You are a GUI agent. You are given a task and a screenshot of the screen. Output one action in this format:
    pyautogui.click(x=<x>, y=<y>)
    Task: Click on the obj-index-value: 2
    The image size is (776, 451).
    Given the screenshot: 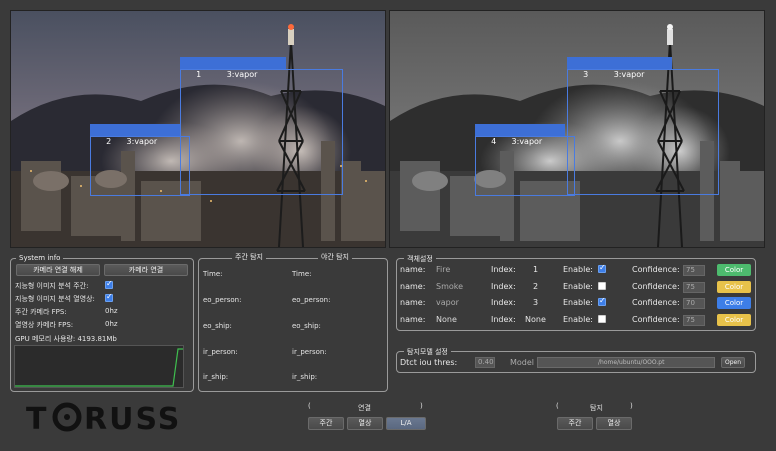 What is the action you would take?
    pyautogui.click(x=536, y=286)
    